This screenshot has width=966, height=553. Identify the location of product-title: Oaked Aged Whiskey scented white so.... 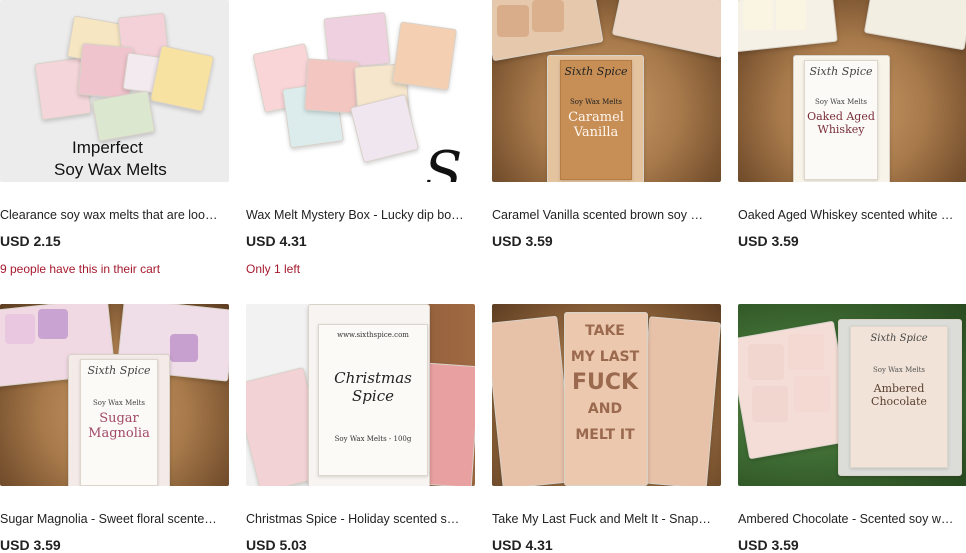
(848, 215).